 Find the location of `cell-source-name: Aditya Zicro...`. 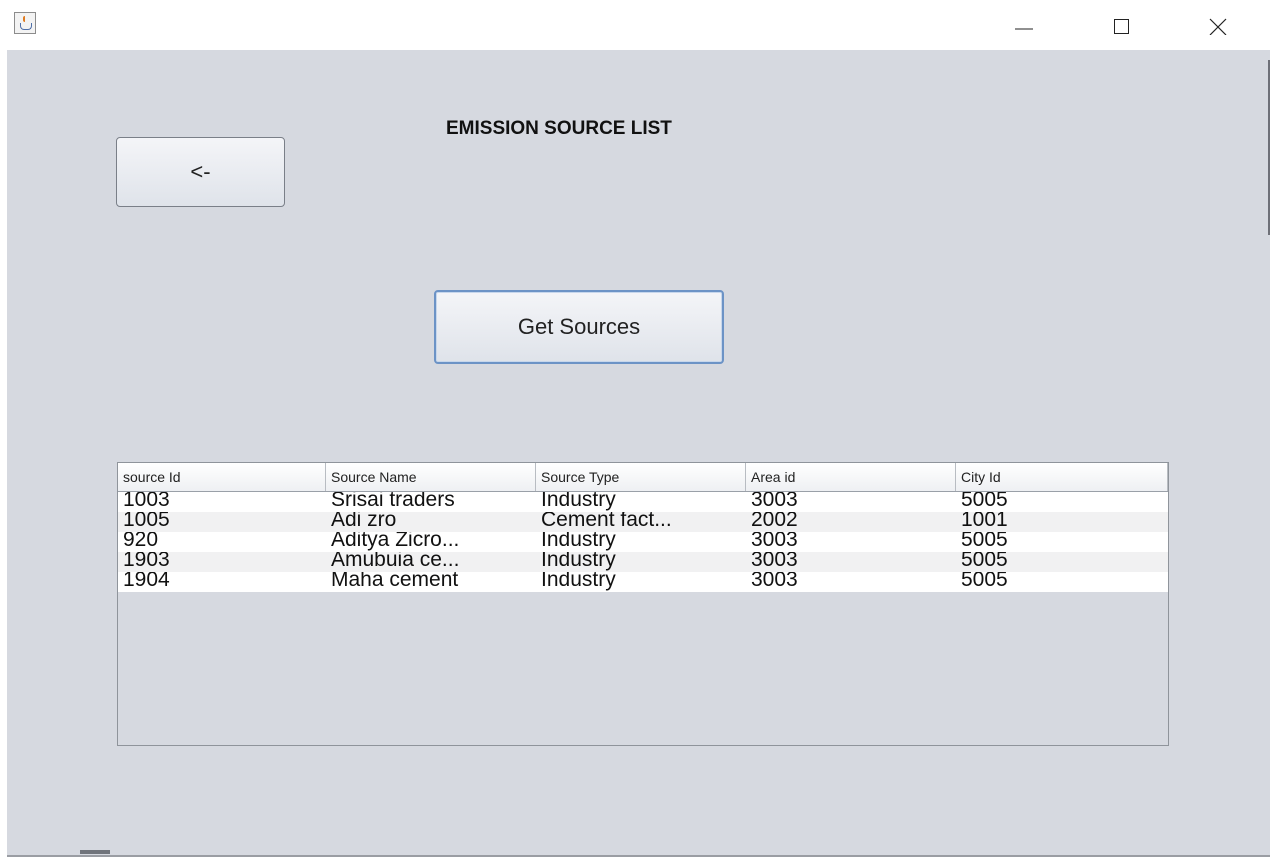

cell-source-name: Aditya Zicro... is located at coordinates (395, 541).